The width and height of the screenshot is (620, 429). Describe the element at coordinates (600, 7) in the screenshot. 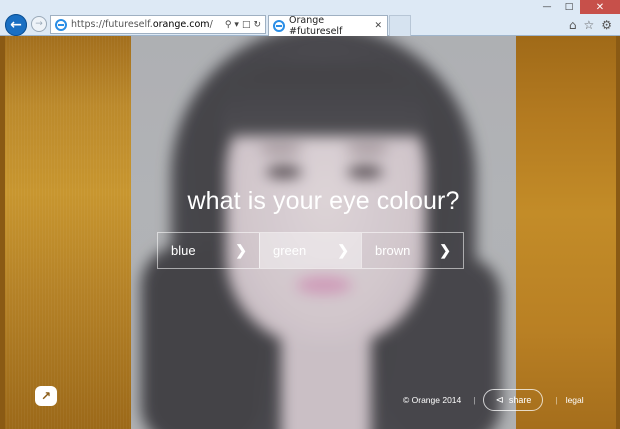

I see `close-window-icon: ✕` at that location.